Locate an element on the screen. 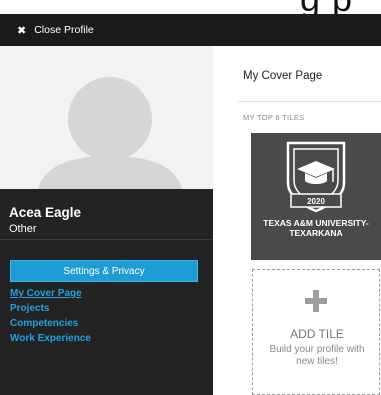 The height and width of the screenshot is (395, 381). tile-caption-line1: TEXAS A&M UNIVERSITY- is located at coordinates (316, 223).